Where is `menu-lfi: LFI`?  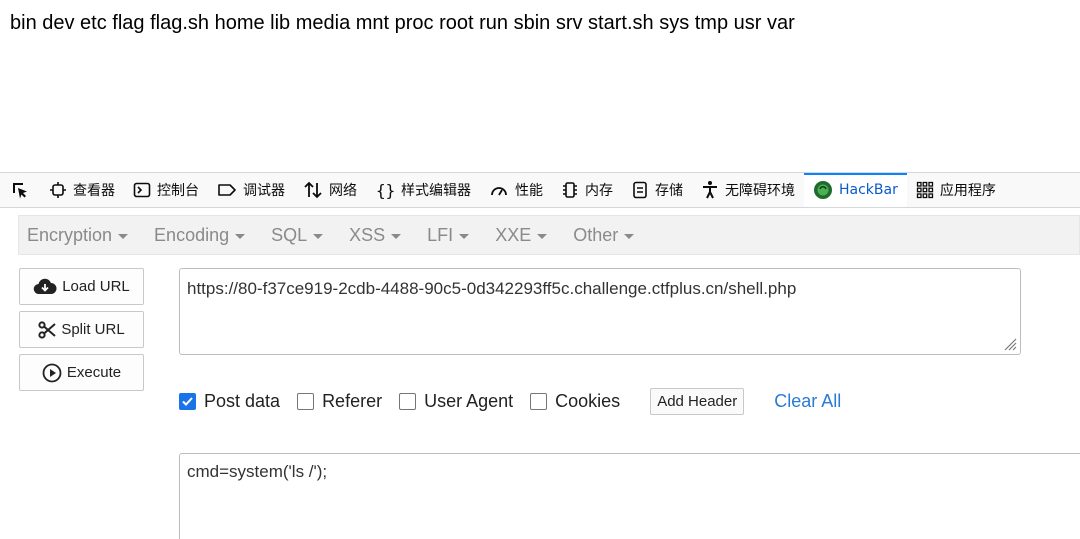 menu-lfi: LFI is located at coordinates (448, 235).